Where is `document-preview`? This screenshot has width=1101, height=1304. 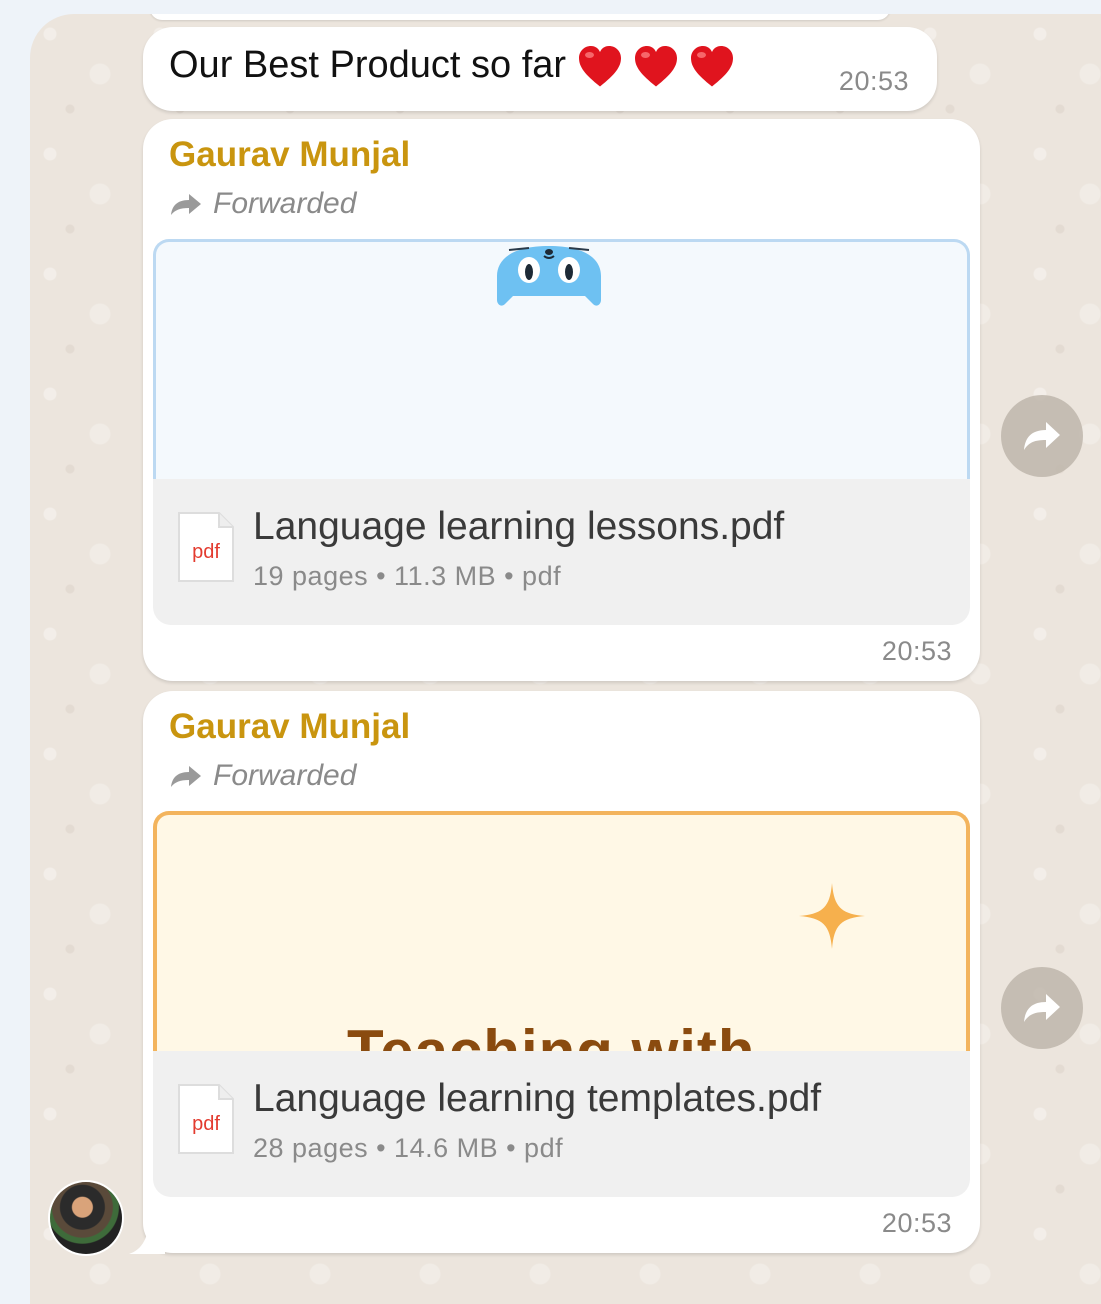 document-preview is located at coordinates (561, 359).